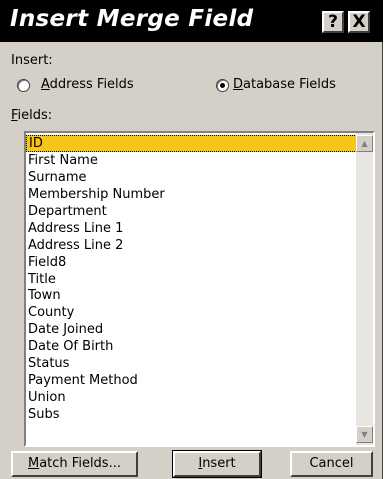 The image size is (387, 479). Describe the element at coordinates (34, 463) in the screenshot. I see `match-fields-accel: M` at that location.